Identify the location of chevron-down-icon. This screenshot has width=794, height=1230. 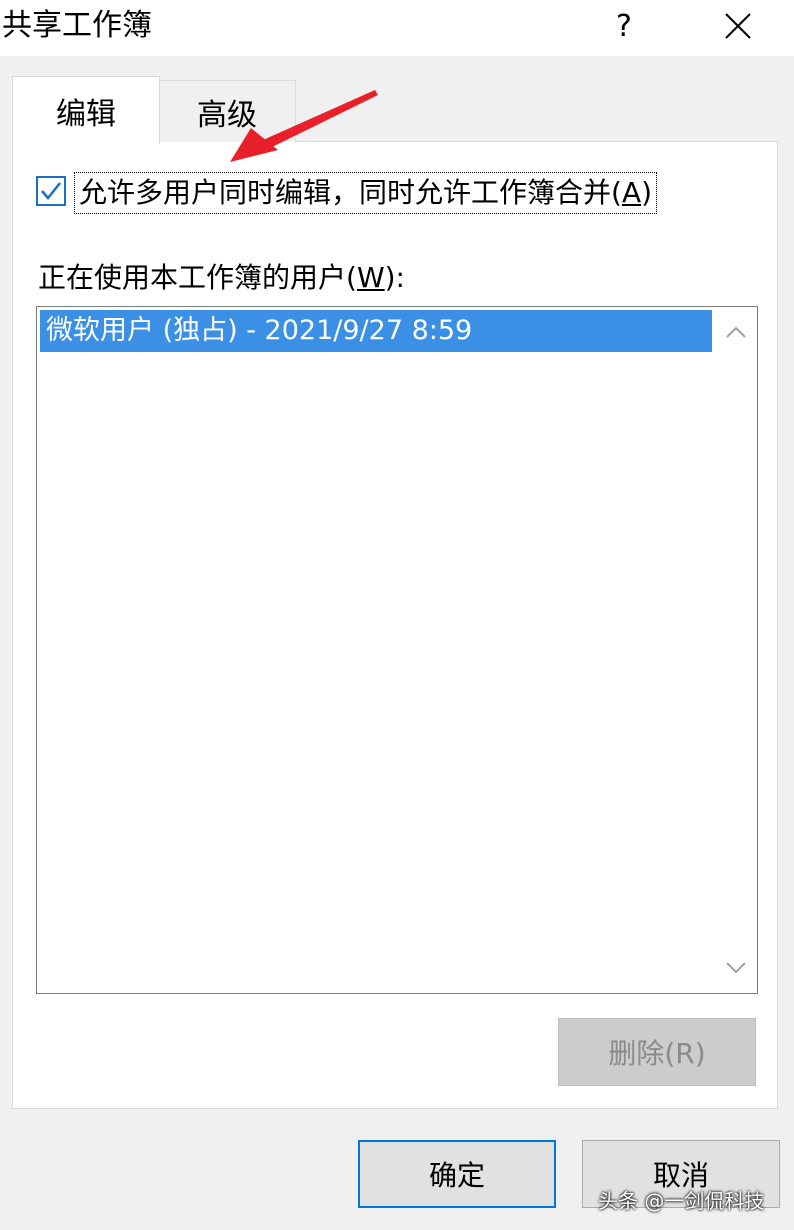
(736, 968).